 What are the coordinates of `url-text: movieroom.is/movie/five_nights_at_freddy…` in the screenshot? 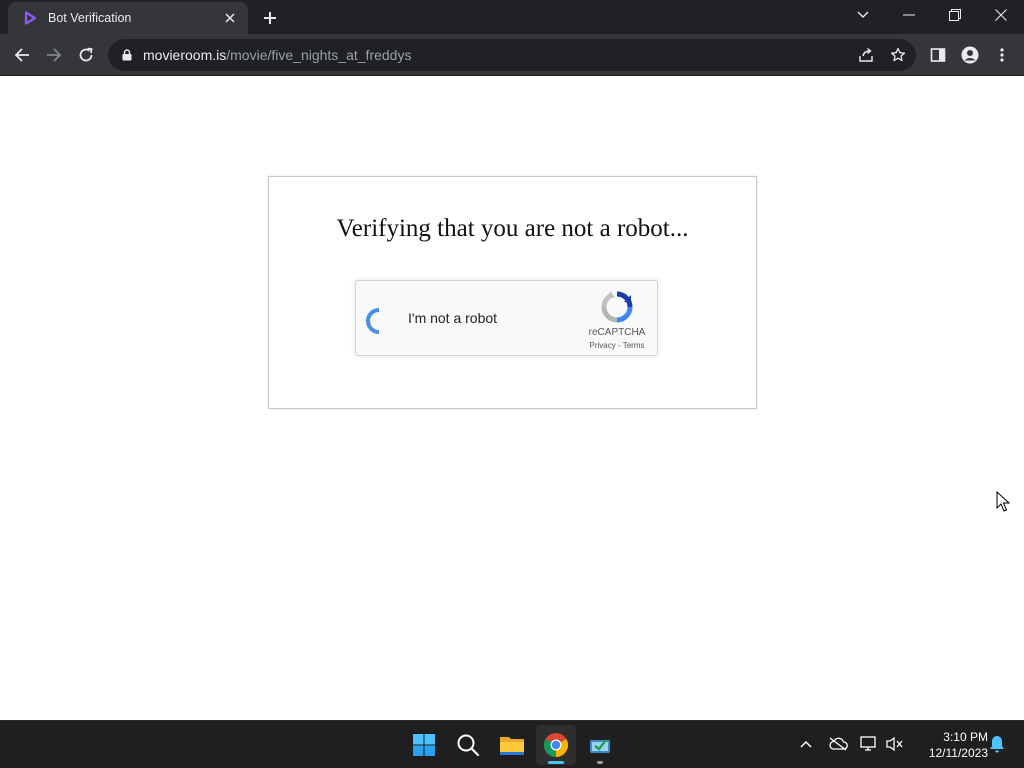 It's located at (277, 55).